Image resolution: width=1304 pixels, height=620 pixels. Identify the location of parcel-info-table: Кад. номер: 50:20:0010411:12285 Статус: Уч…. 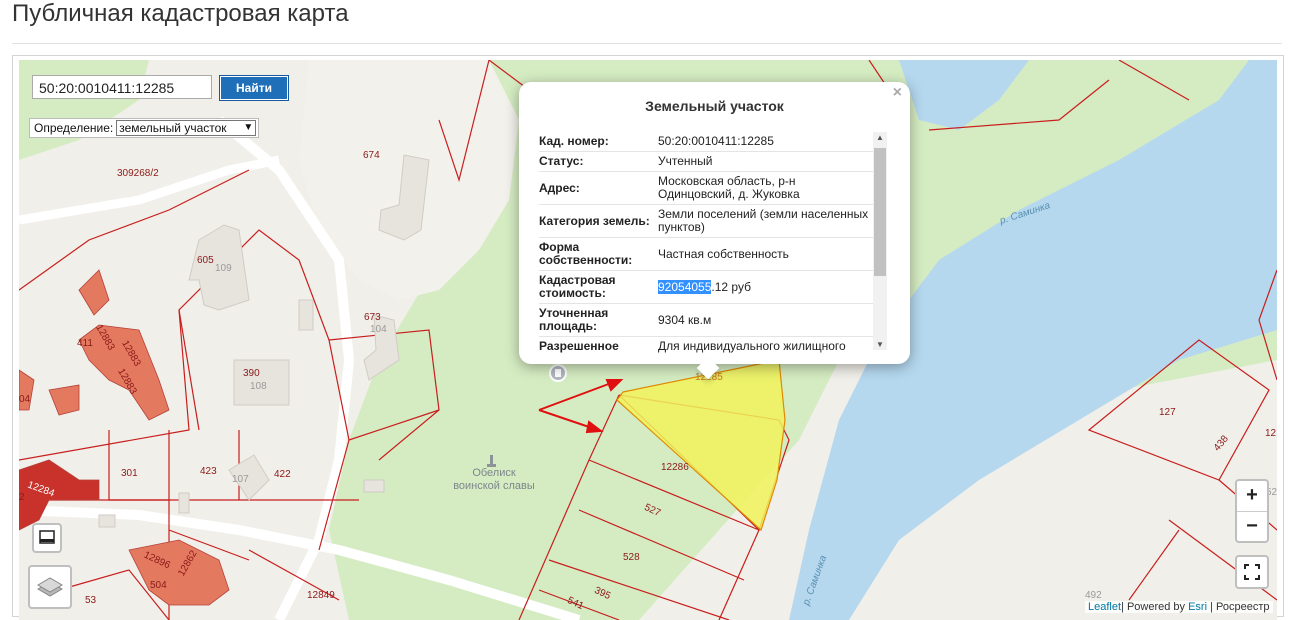
(706, 244).